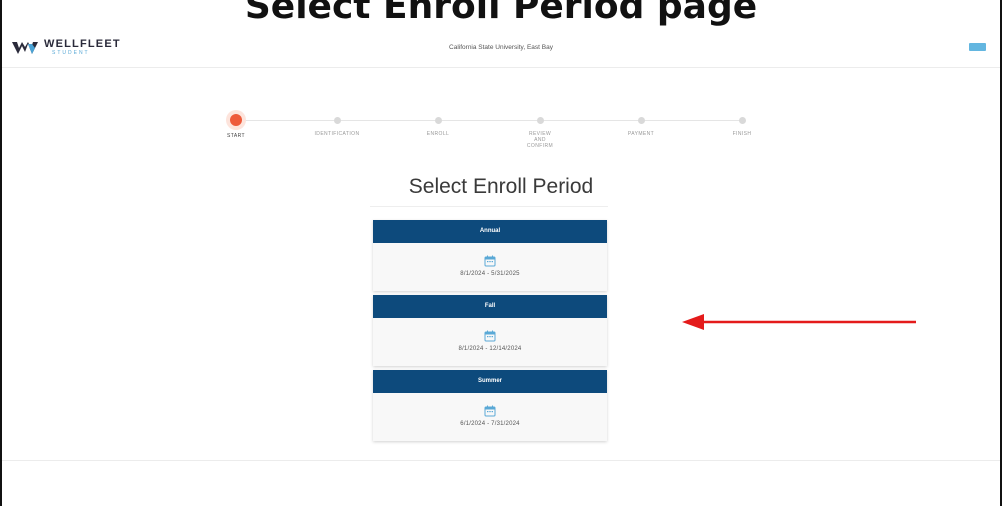  I want to click on page-caption: Select Enroll Period page, so click(501, 13).